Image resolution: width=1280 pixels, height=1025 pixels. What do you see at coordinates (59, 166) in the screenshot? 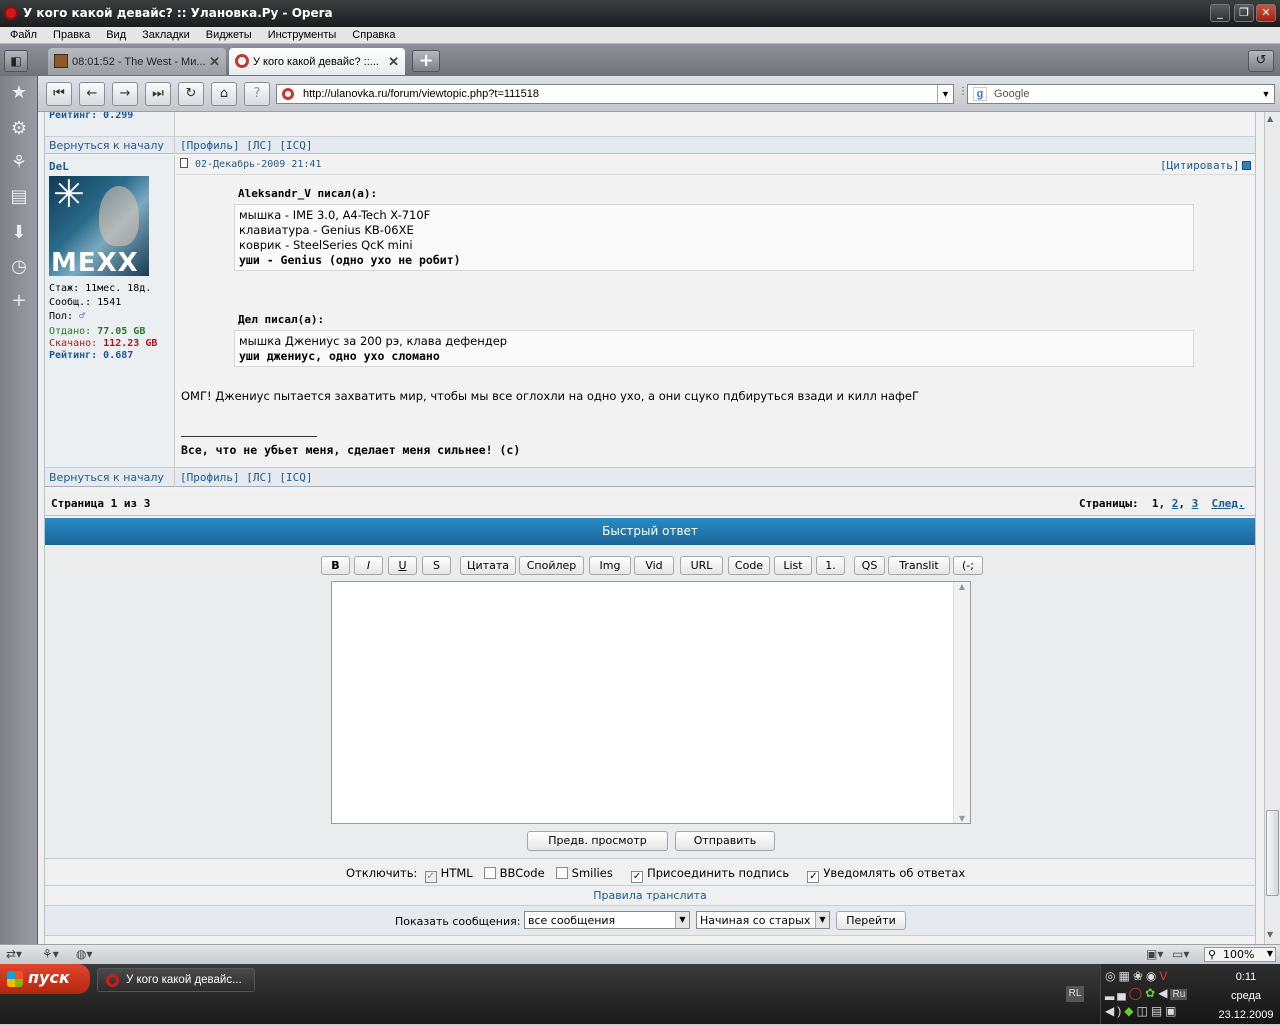
I see `post-author-name: DeL` at bounding box center [59, 166].